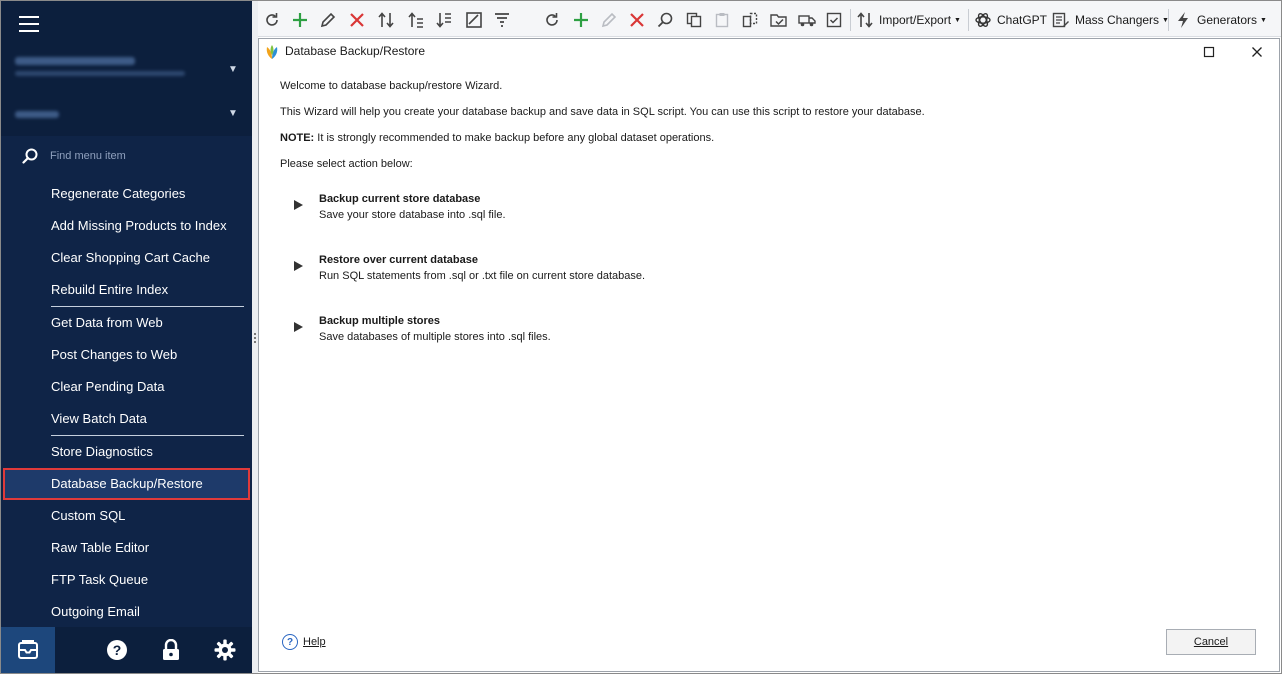 The height and width of the screenshot is (674, 1282). I want to click on app-logo-icon, so click(272, 52).